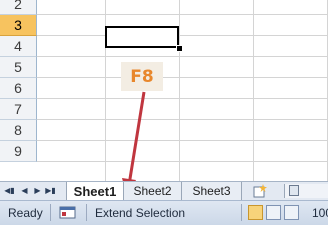 The width and height of the screenshot is (328, 240). What do you see at coordinates (273, 212) in the screenshot?
I see `page-layout-view-icon` at bounding box center [273, 212].